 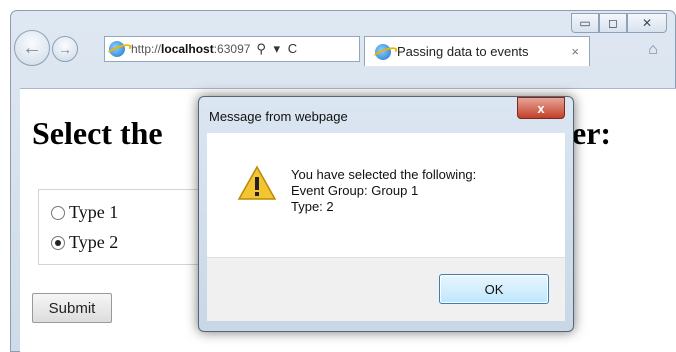 What do you see at coordinates (541, 108) in the screenshot?
I see `dialog-close-button: x` at bounding box center [541, 108].